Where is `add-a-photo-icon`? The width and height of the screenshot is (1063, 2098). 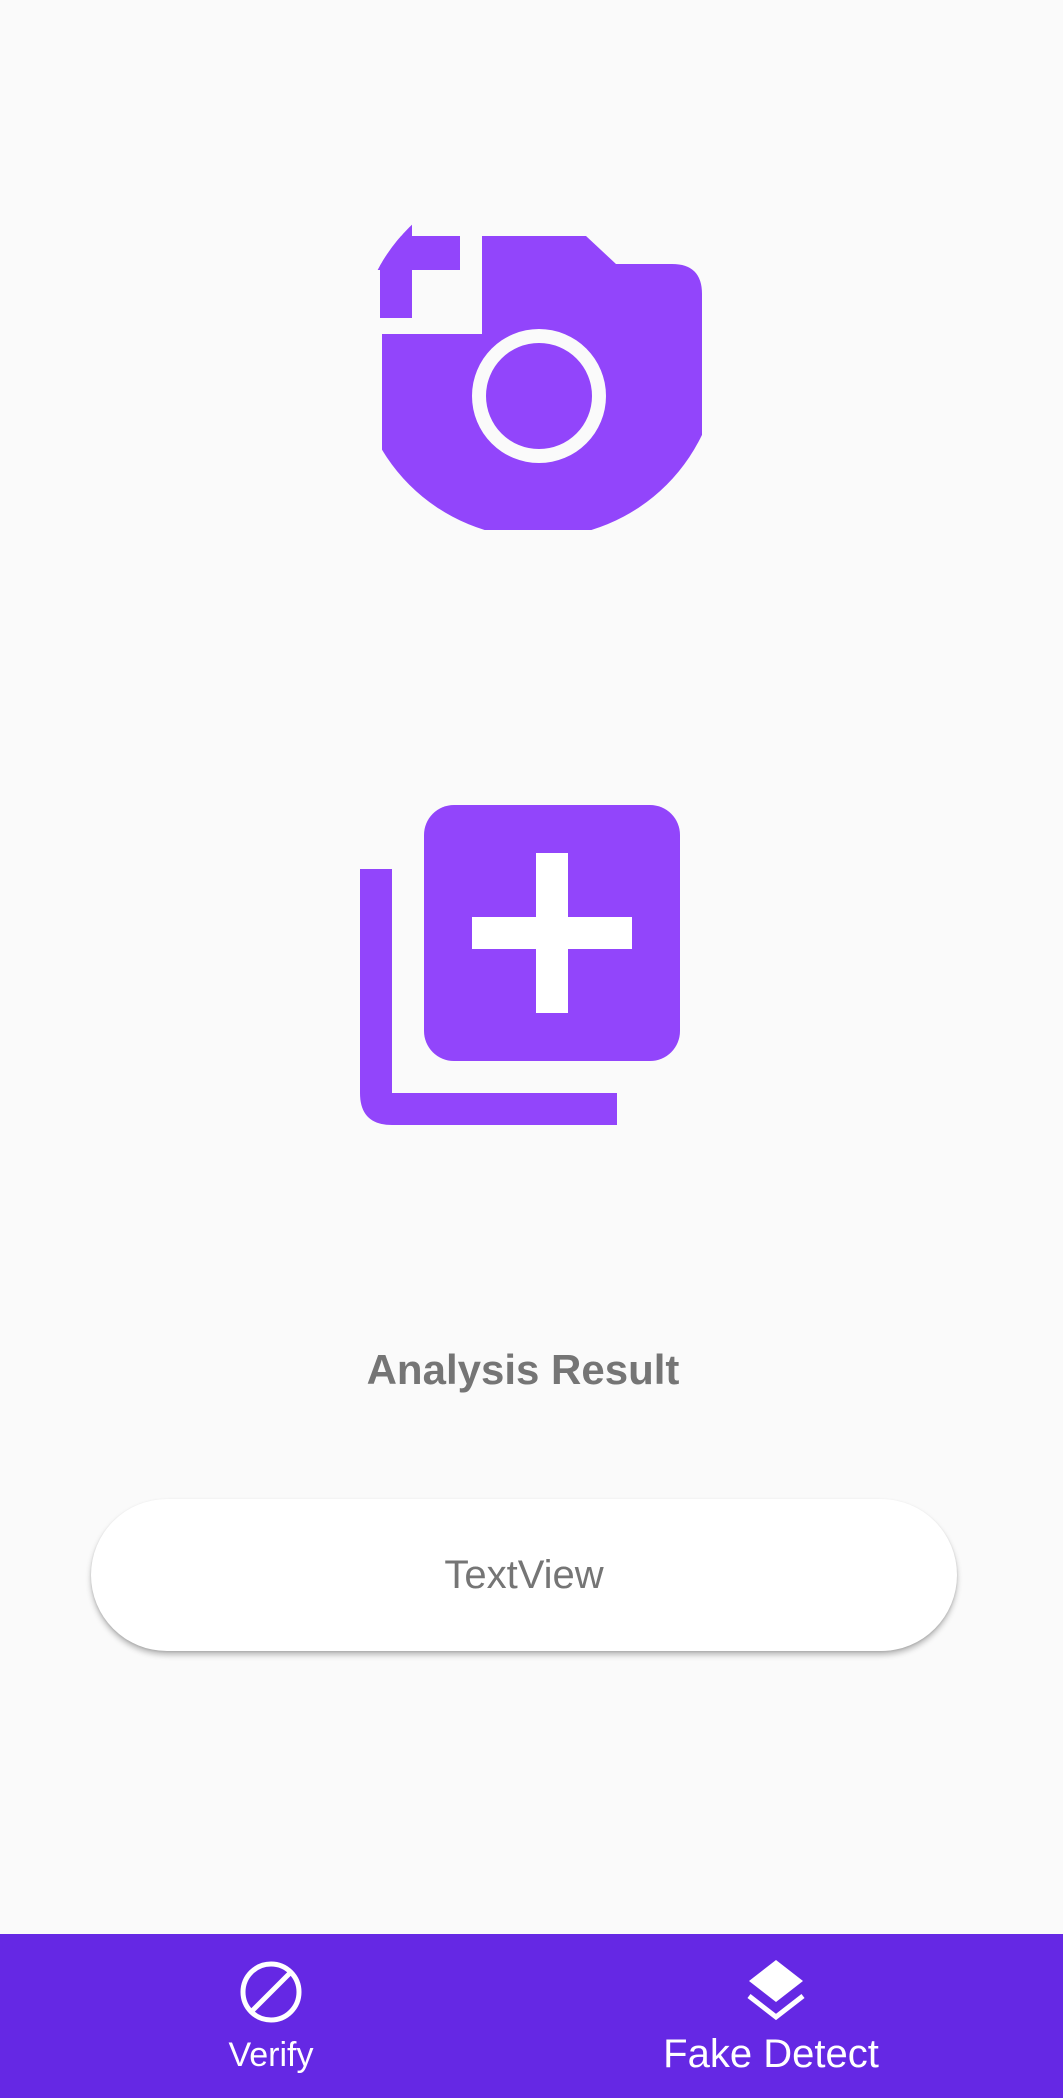 add-a-photo-icon is located at coordinates (529, 365).